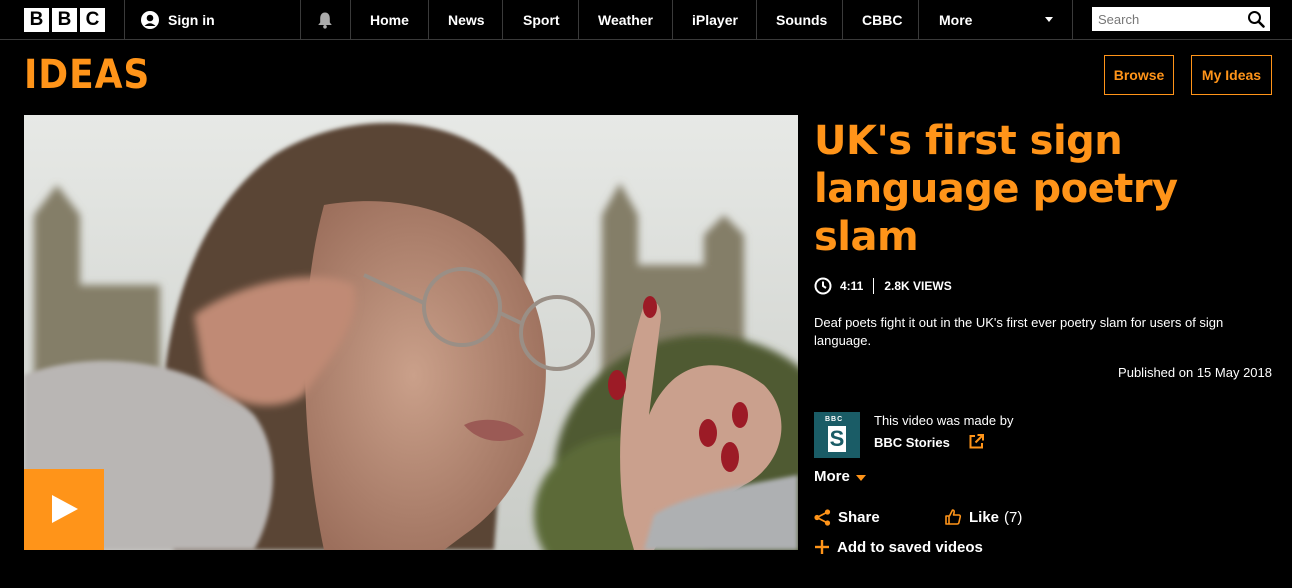 The height and width of the screenshot is (588, 1292). What do you see at coordinates (882, 20) in the screenshot?
I see `nav-item-cbbc: CBBC` at bounding box center [882, 20].